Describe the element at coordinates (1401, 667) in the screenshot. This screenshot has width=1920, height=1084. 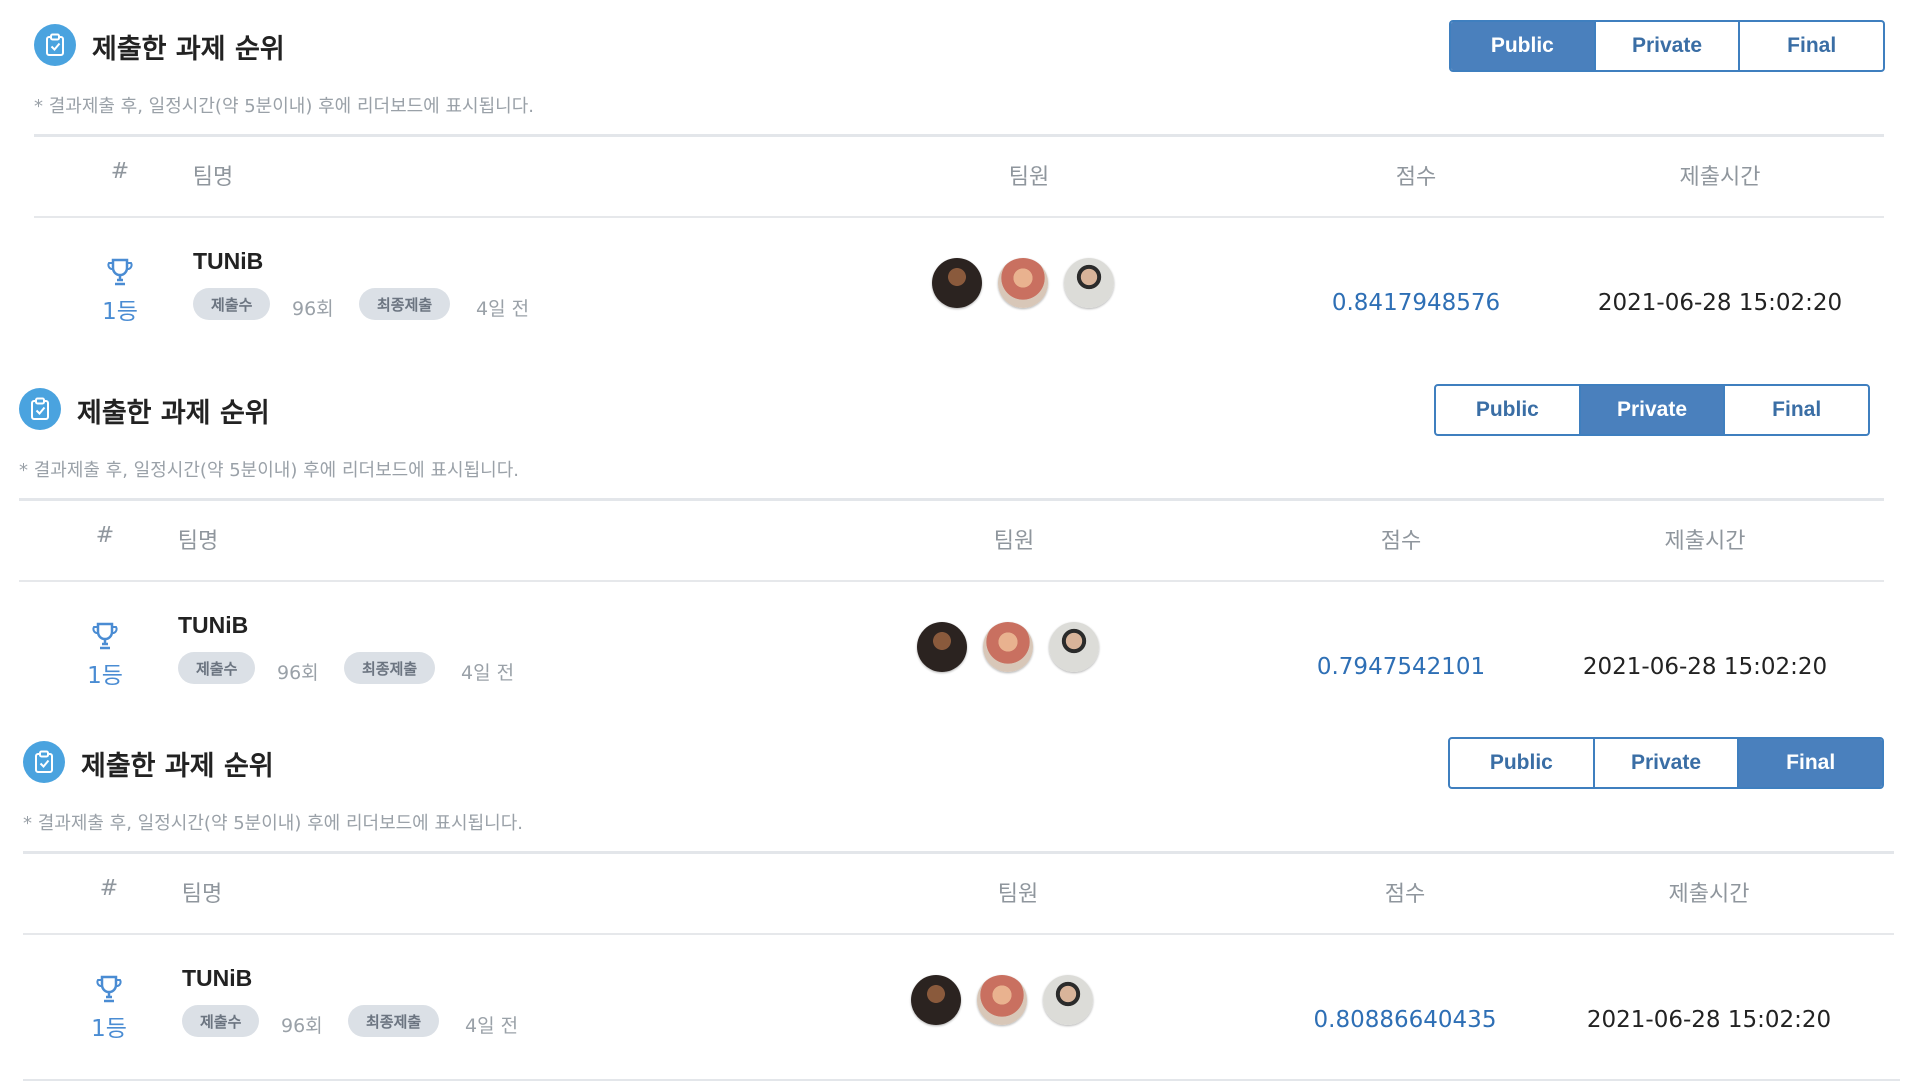
I see `score-value: 0.7947542101` at that location.